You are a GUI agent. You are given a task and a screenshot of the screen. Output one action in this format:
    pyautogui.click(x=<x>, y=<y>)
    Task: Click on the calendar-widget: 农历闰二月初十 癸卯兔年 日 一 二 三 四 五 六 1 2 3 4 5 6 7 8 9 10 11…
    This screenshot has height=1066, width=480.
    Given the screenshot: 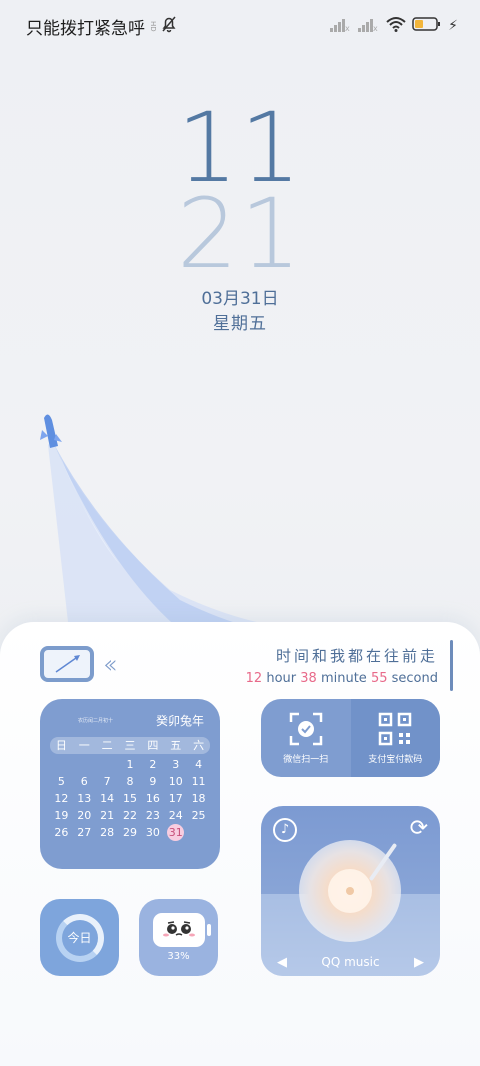 What is the action you would take?
    pyautogui.click(x=130, y=784)
    